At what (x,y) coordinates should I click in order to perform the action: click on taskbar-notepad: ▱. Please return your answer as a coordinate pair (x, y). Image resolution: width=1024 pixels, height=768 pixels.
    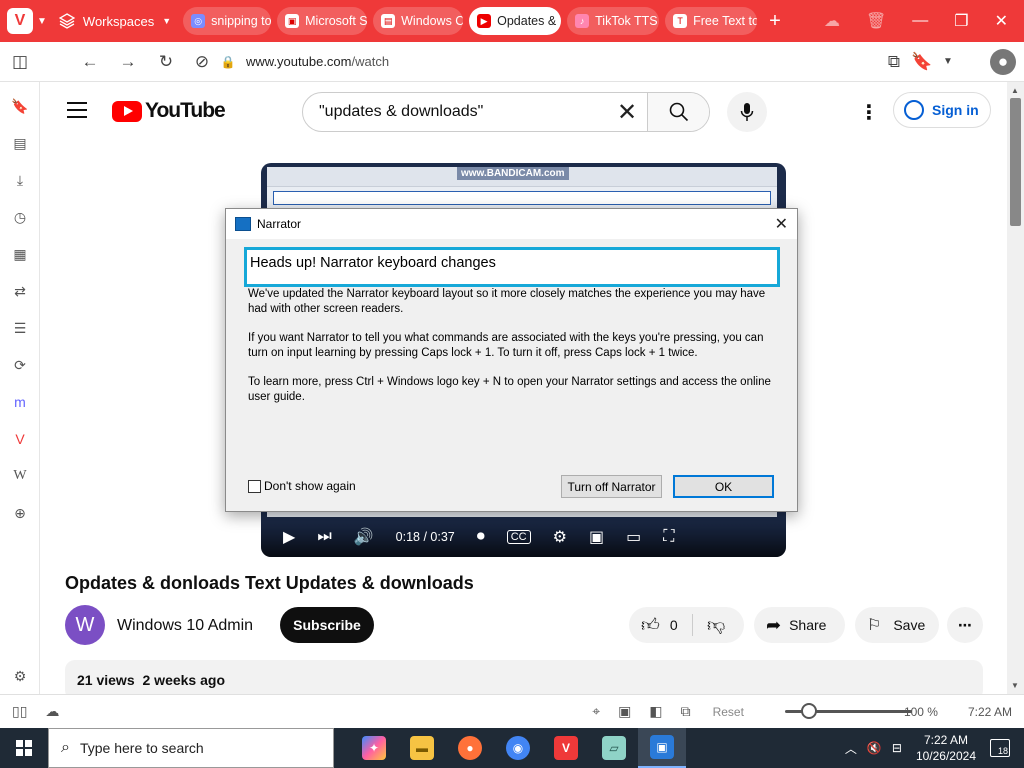
    Looking at the image, I should click on (614, 748).